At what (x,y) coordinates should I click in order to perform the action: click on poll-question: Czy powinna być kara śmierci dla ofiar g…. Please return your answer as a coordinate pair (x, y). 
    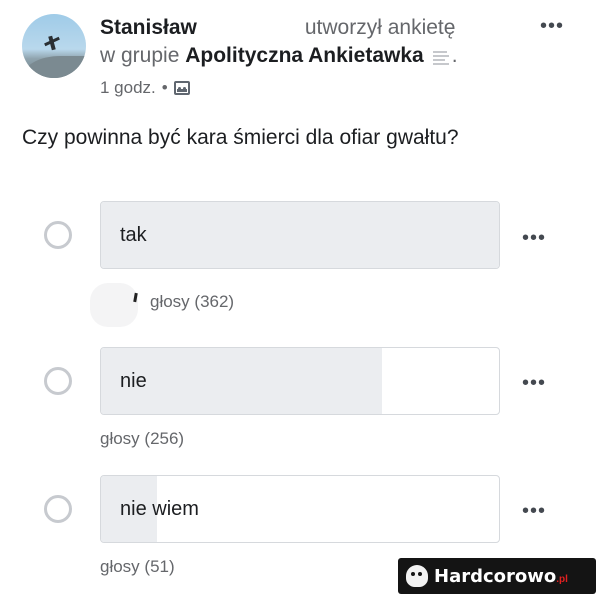
    Looking at the image, I should click on (240, 137).